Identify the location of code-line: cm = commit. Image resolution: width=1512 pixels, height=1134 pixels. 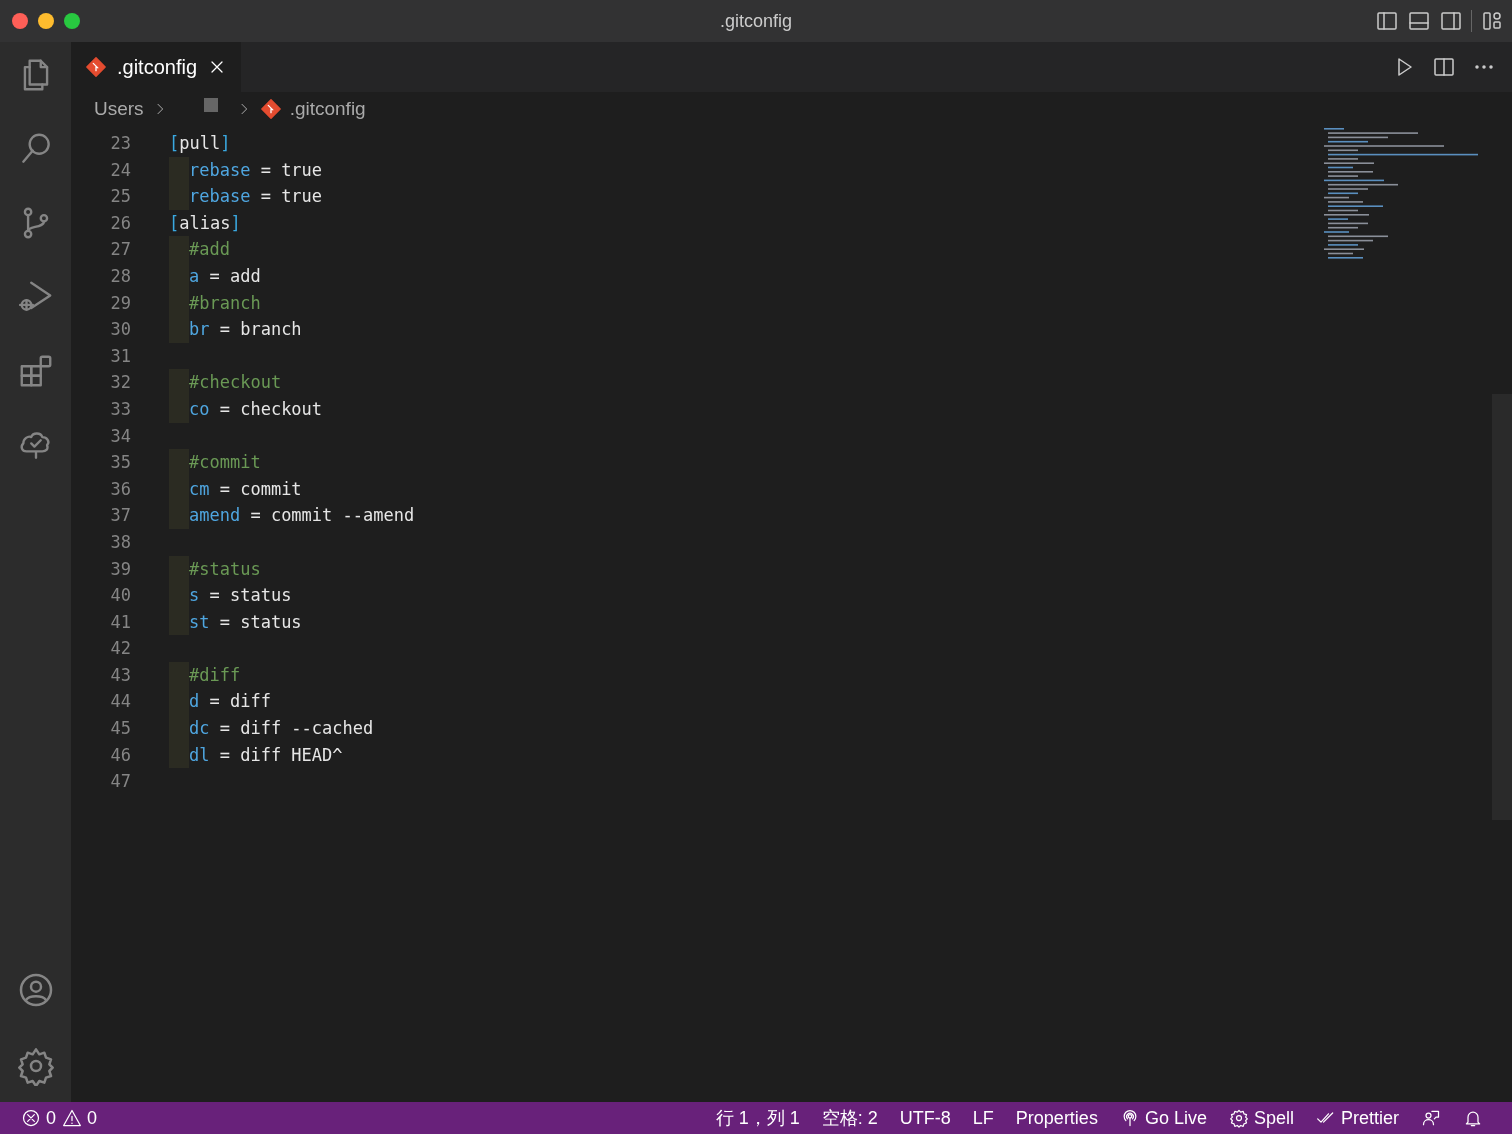
(245, 489).